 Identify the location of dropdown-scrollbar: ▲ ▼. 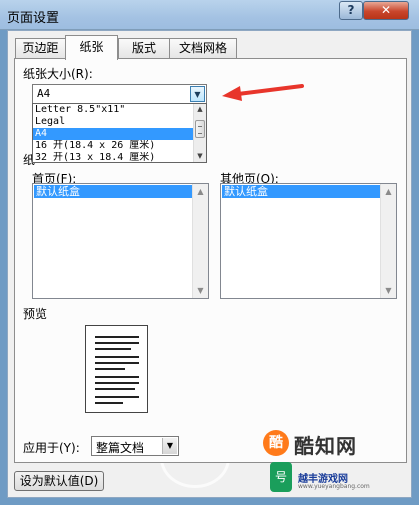
(199, 133).